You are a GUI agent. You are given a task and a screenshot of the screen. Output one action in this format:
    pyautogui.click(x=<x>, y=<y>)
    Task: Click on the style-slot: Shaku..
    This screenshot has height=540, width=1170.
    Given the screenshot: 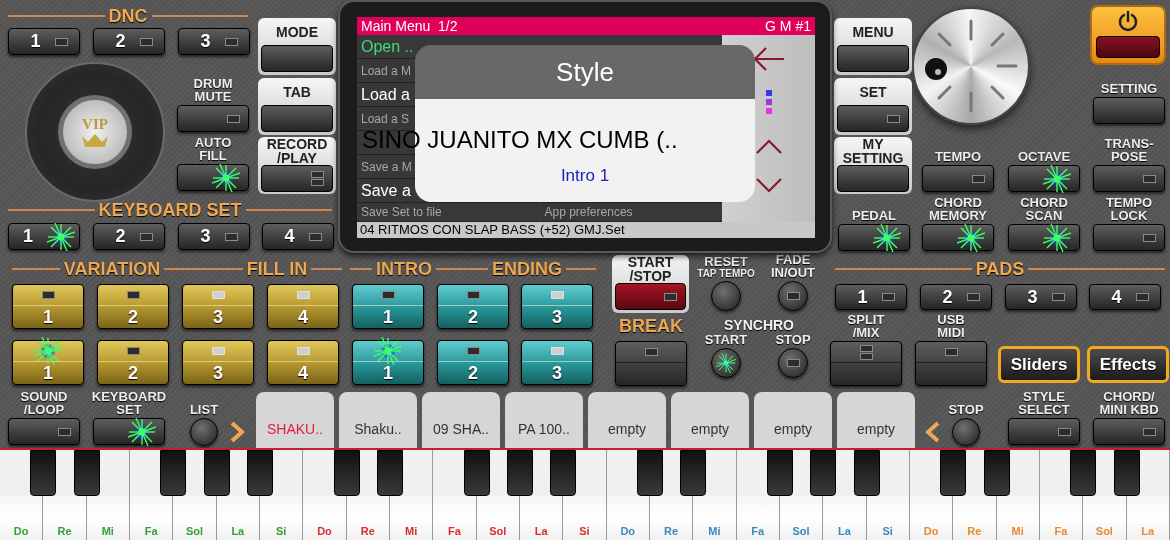 What is the action you would take?
    pyautogui.click(x=378, y=420)
    